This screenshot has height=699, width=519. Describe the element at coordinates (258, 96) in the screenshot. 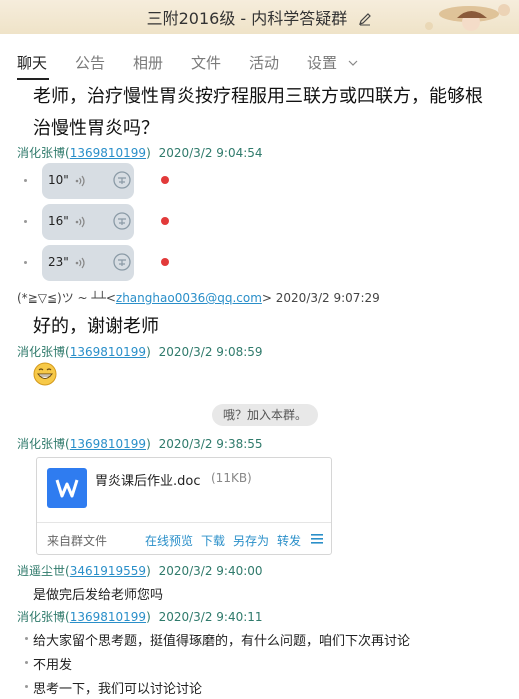

I see `message-text: 老师，治疗慢性胃炎按疗程服用三联方或四联方，能够根` at that location.